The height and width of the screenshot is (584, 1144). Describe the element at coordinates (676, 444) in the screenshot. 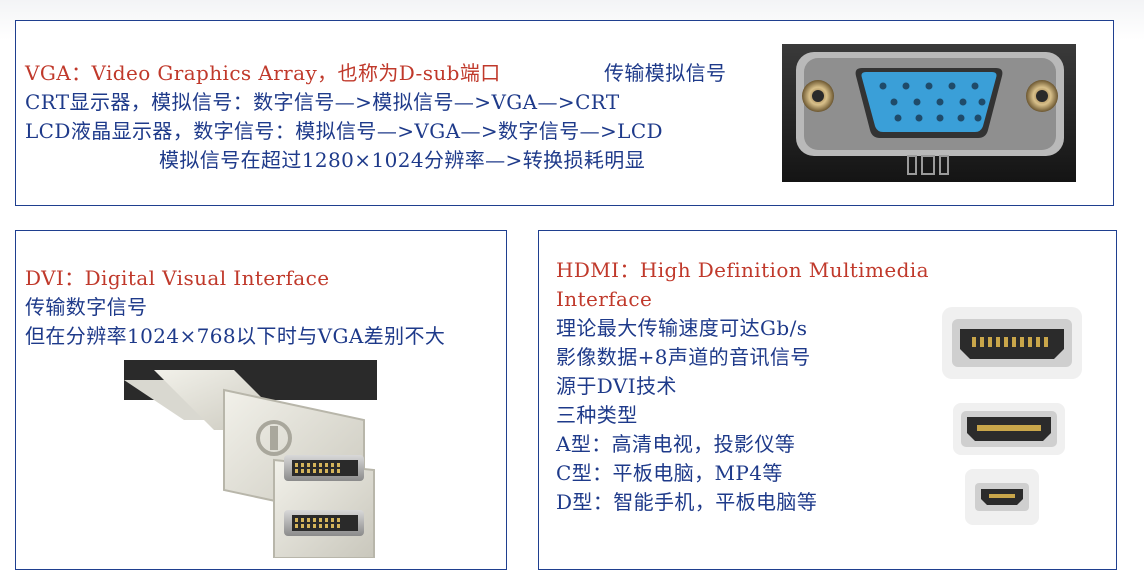

I see `hdmi-type-a-line: A型：高清电视，投影仪等` at that location.